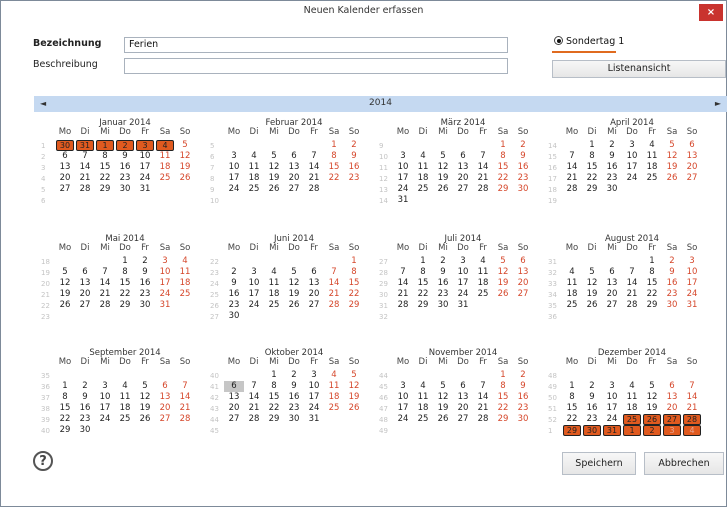  Describe the element at coordinates (423, 167) in the screenshot. I see `calendar-day: 11` at that location.